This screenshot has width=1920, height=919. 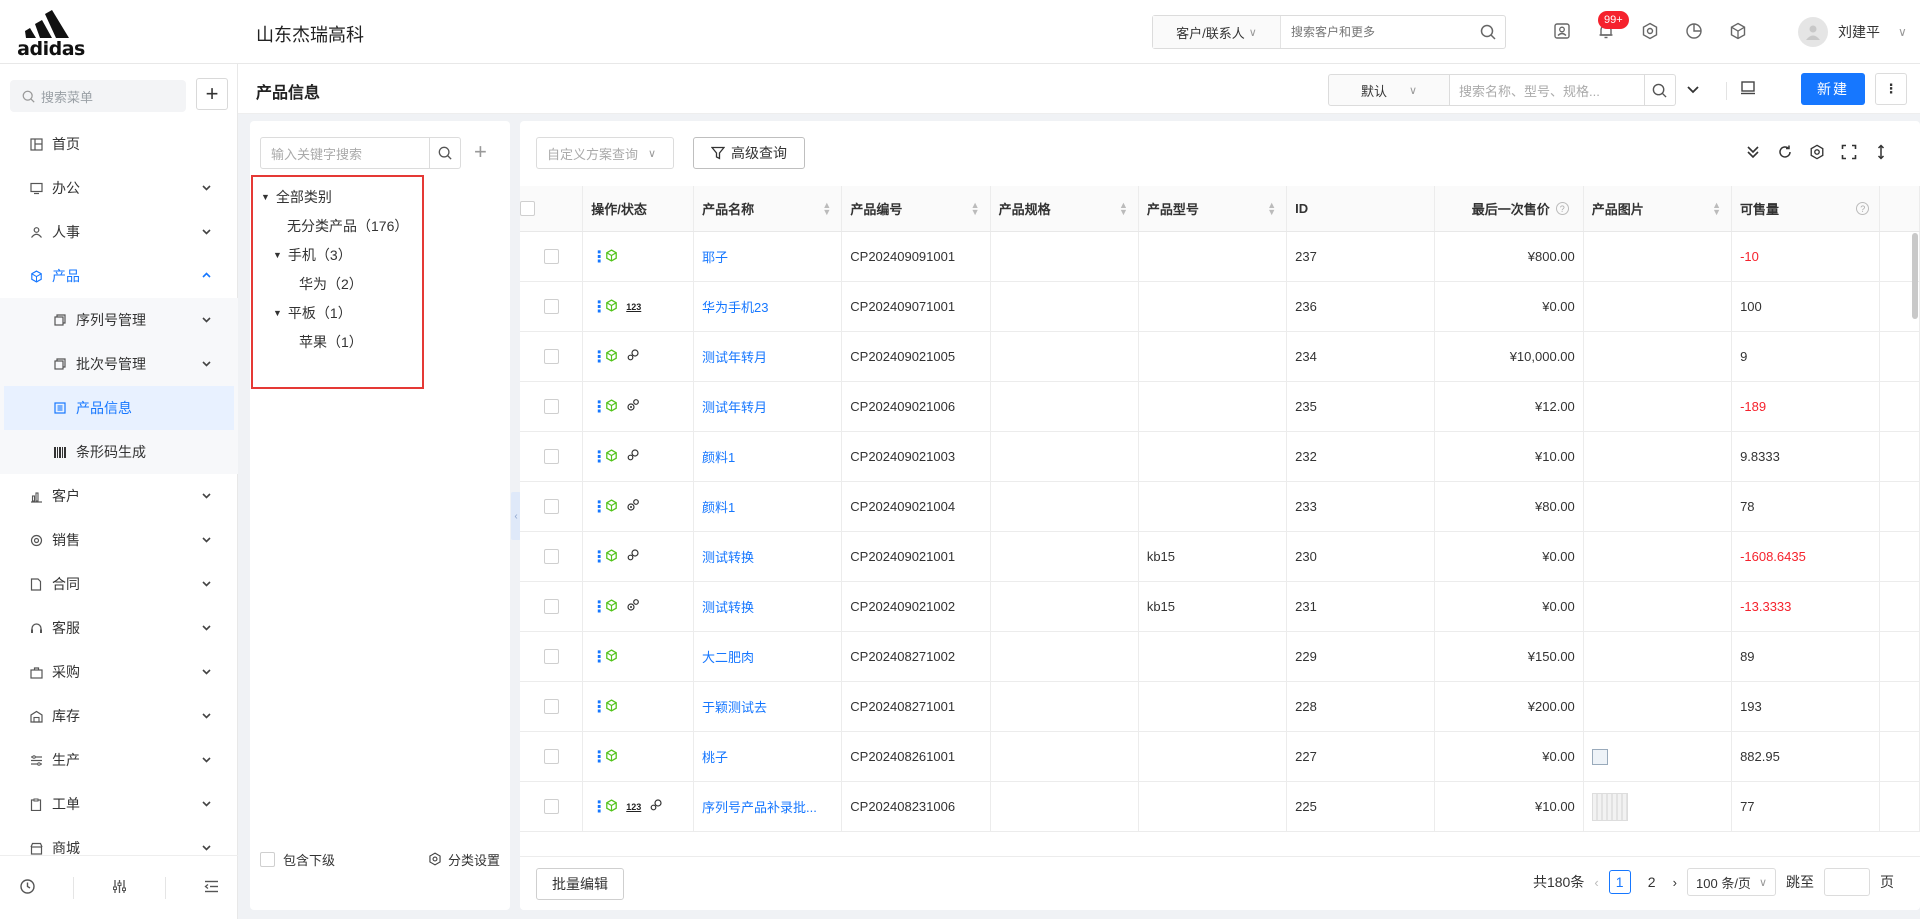 I want to click on product-name-link: 大二肥肉, so click(x=728, y=656).